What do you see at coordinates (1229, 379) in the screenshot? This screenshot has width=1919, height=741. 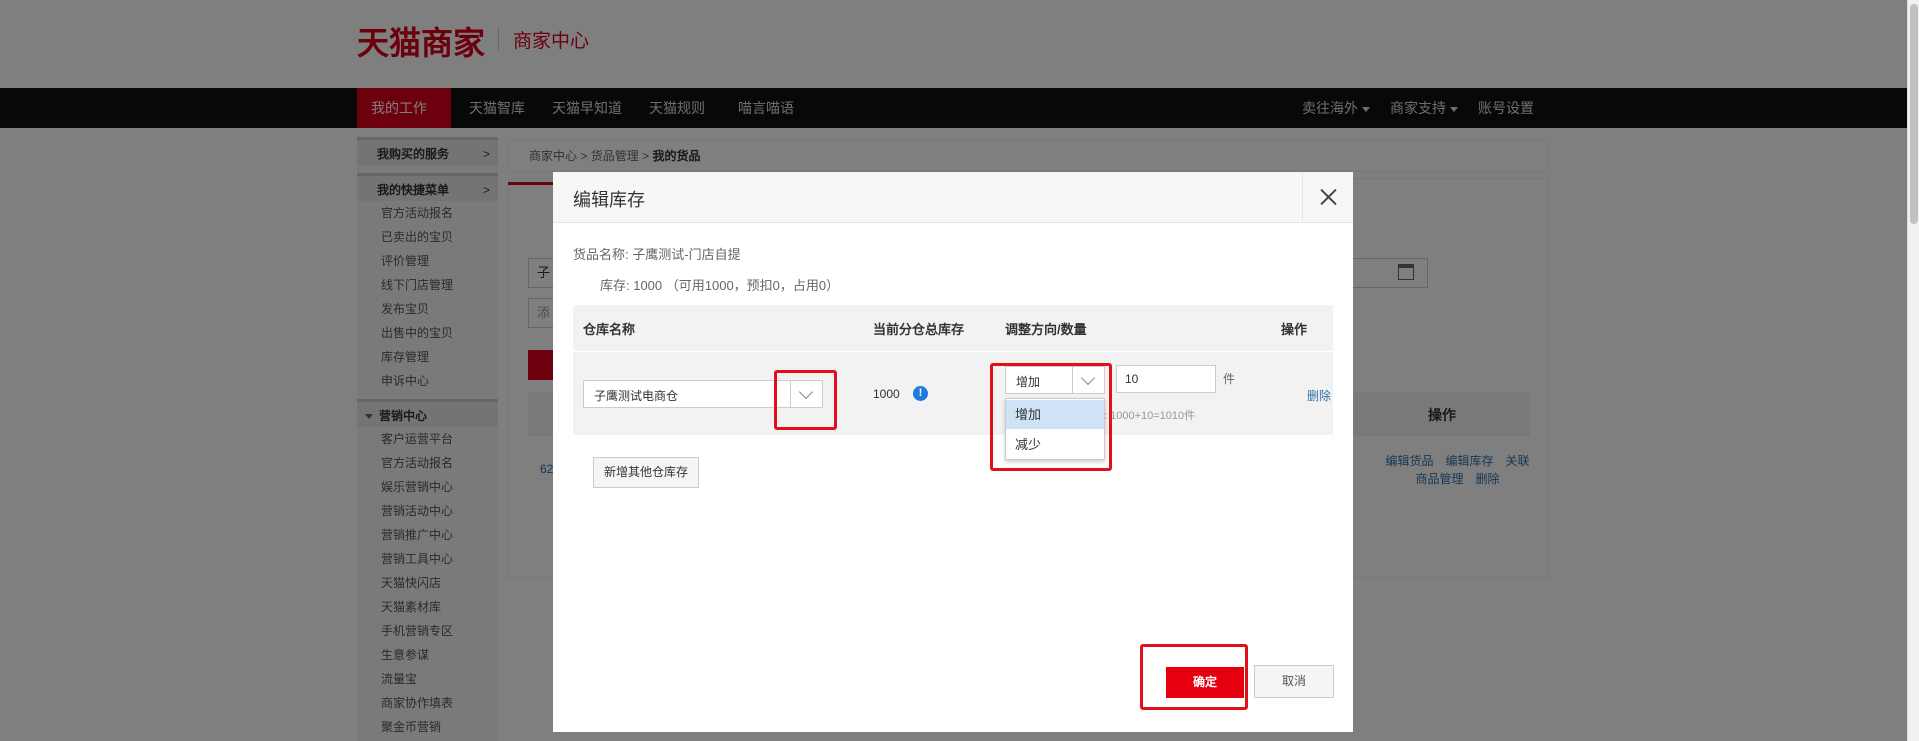 I see `quantity-unit: 件` at bounding box center [1229, 379].